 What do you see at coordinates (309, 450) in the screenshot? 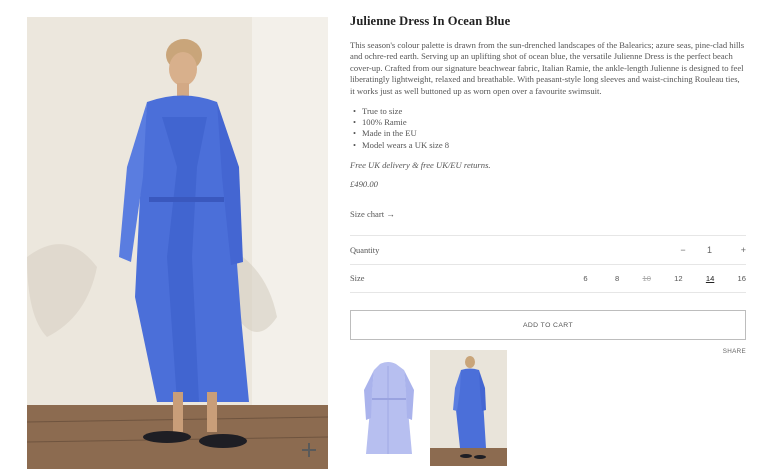
I see `plus-icon` at bounding box center [309, 450].